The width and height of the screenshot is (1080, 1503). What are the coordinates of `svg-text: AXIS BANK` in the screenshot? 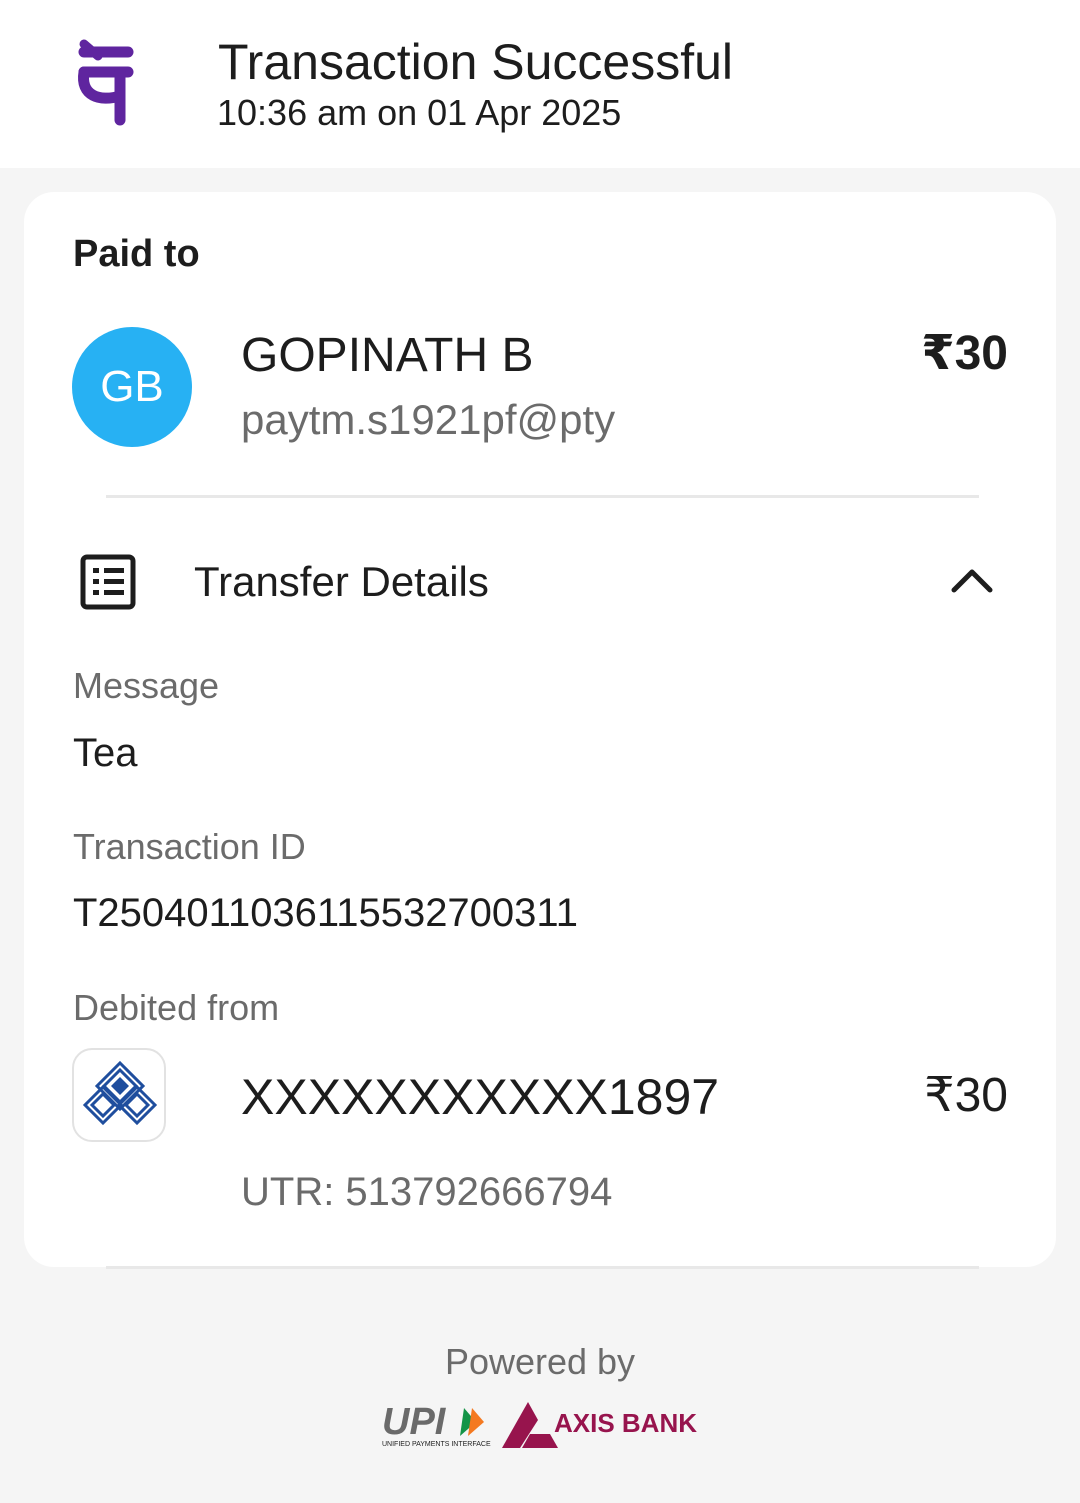 It's located at (625, 1423).